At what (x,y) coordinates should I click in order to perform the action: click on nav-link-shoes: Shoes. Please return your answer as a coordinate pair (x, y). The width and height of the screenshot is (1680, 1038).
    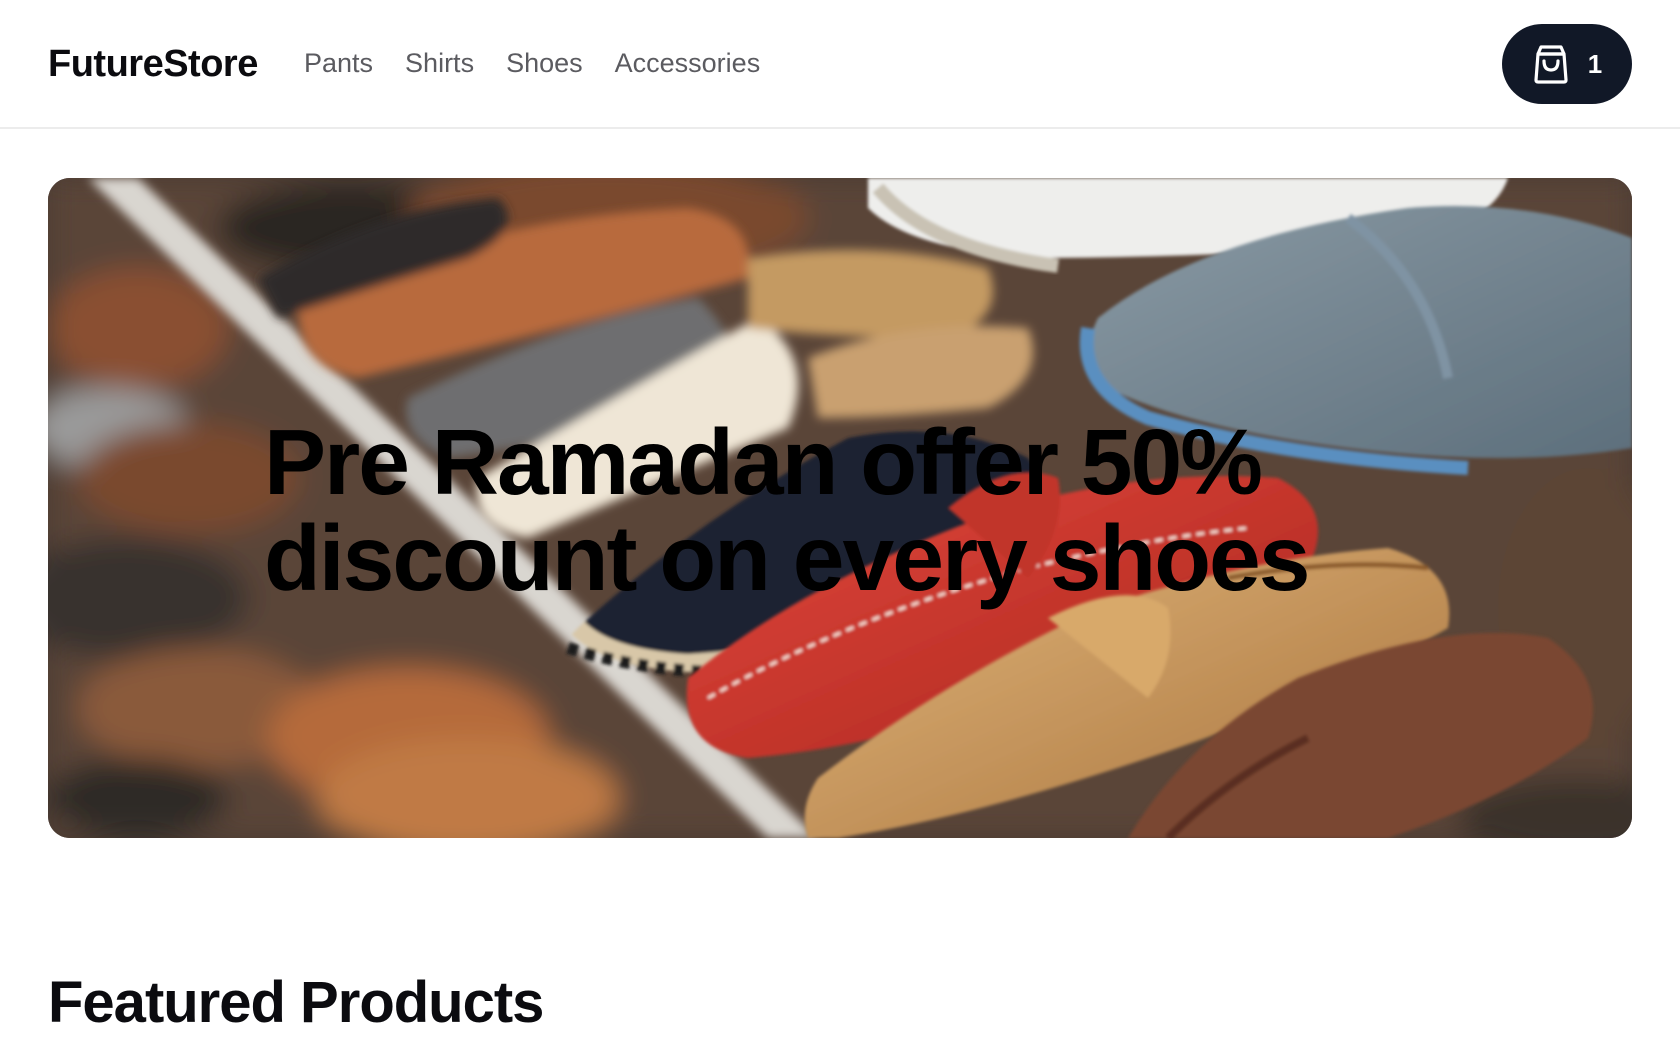
    Looking at the image, I should click on (544, 63).